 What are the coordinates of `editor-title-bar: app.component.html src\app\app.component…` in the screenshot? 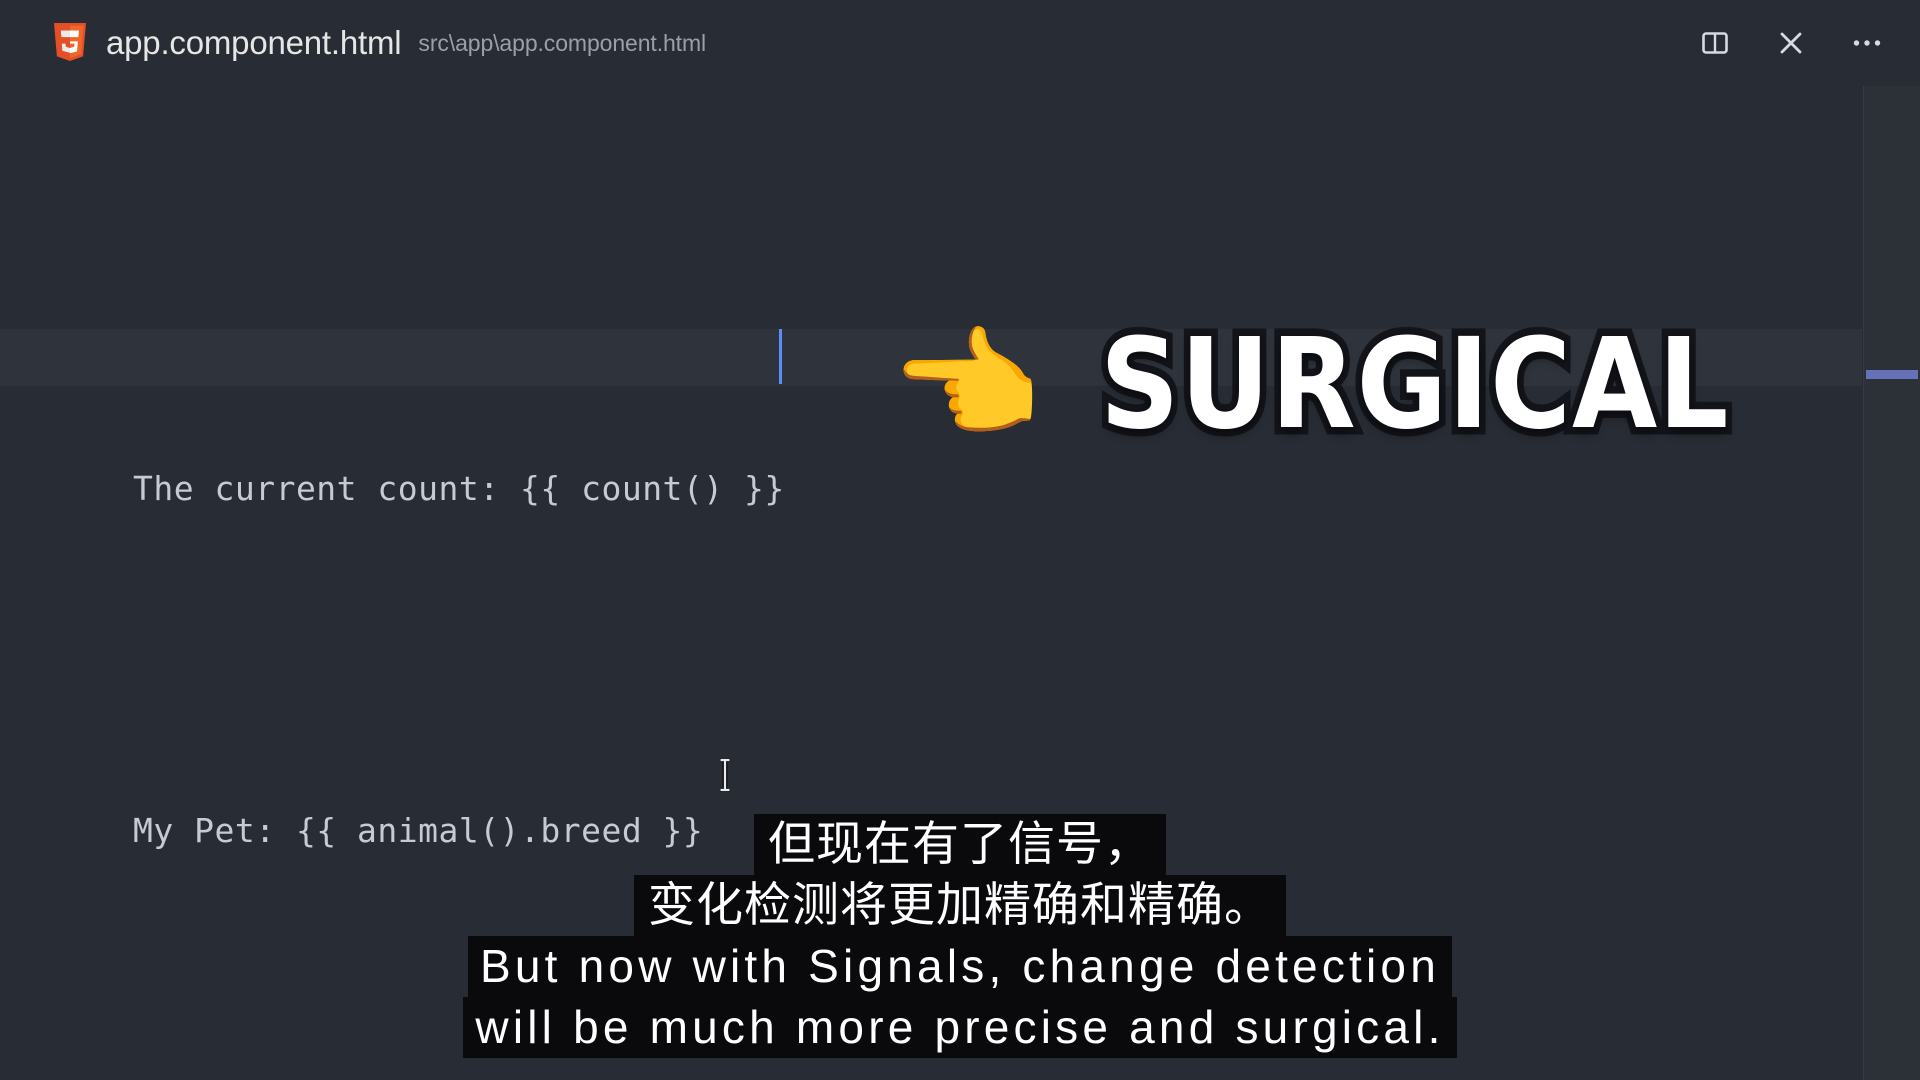 It's located at (960, 43).